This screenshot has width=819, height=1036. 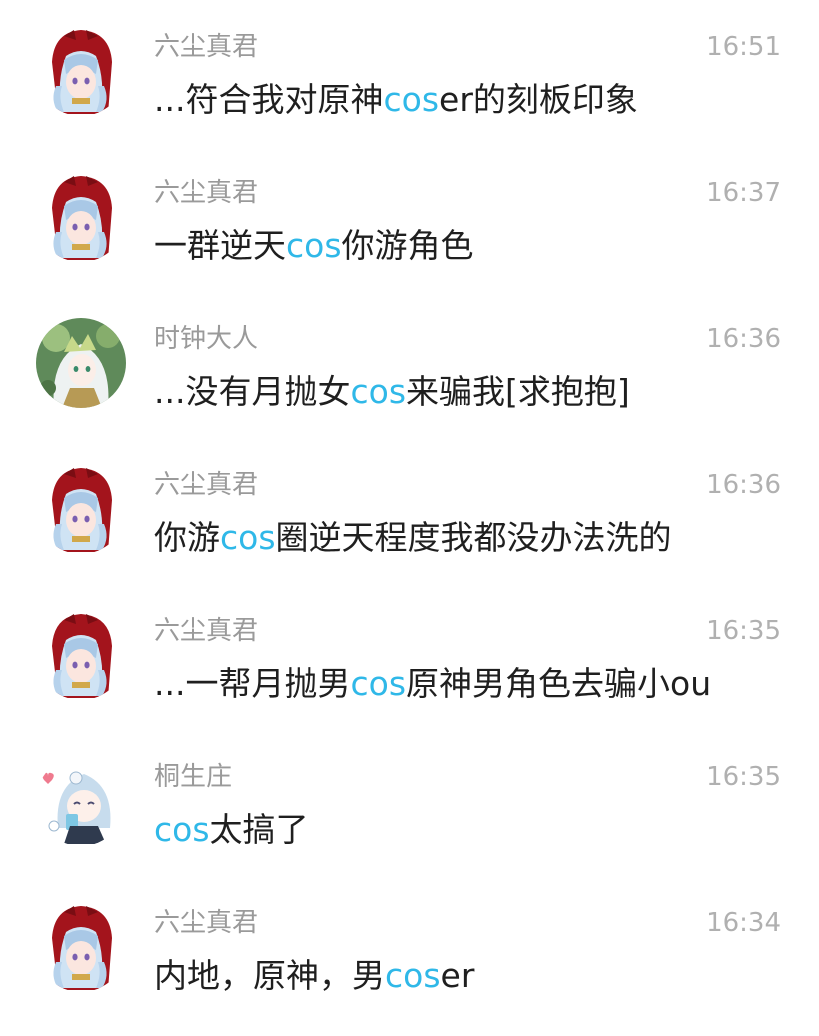 I want to click on message-time: 16:34, so click(x=743, y=923).